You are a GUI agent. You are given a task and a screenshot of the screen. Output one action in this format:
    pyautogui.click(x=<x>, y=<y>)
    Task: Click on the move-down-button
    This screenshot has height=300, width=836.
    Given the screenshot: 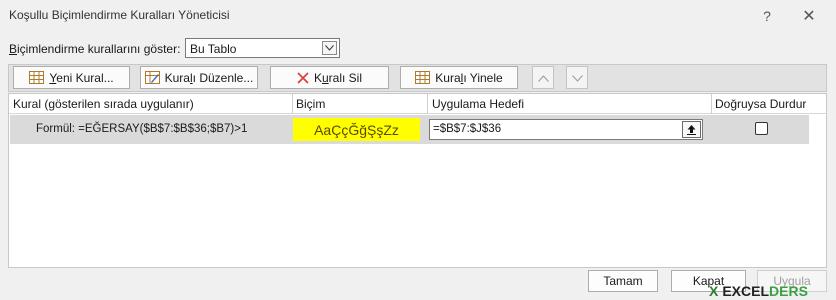 What is the action you would take?
    pyautogui.click(x=577, y=77)
    